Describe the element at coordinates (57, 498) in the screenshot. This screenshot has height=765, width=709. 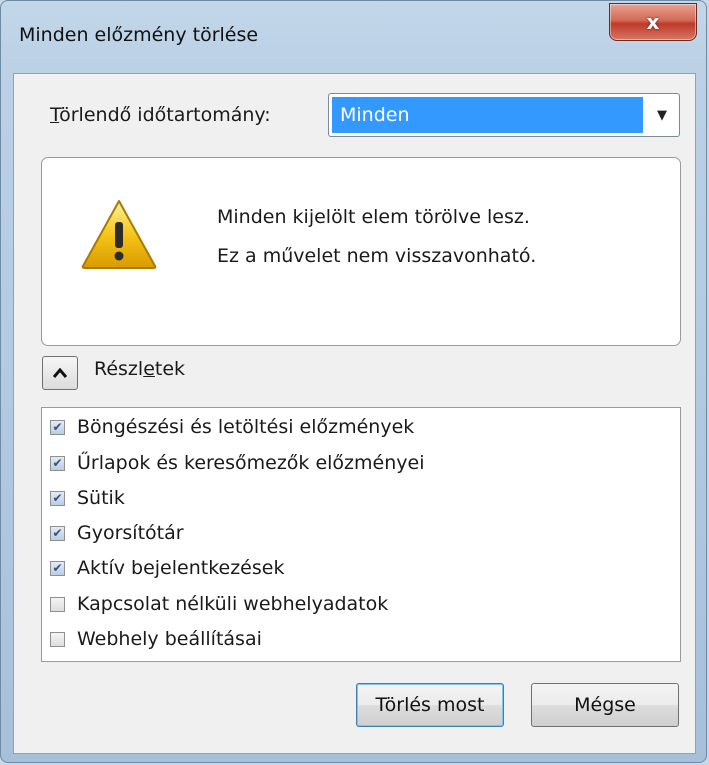
I see `checkbox-cookies: ✔` at that location.